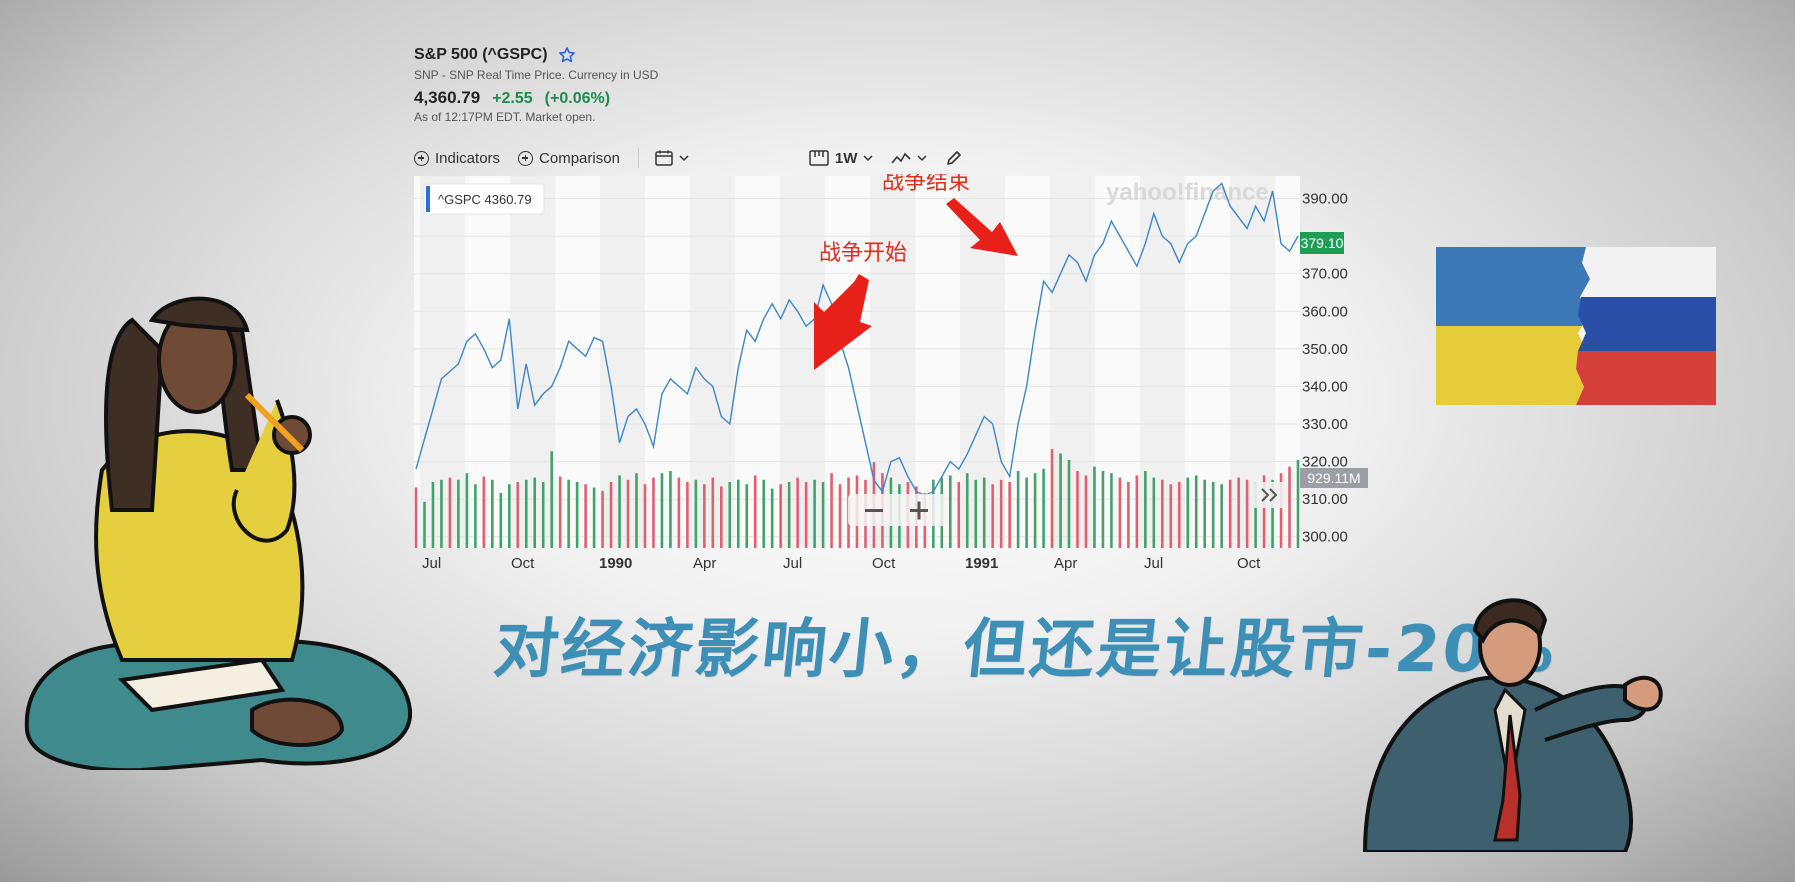  What do you see at coordinates (1322, 243) in the screenshot?
I see `last-price-tag: 379.10` at bounding box center [1322, 243].